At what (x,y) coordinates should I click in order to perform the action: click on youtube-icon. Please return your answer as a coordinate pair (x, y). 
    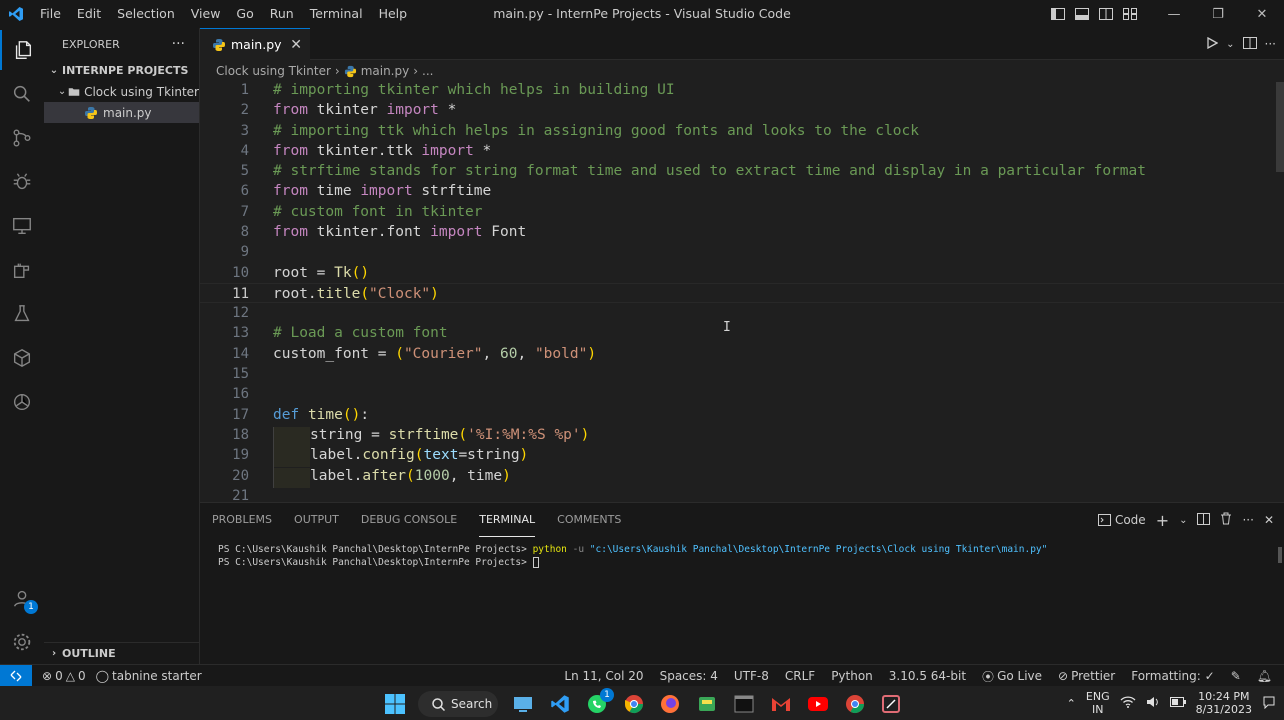
    Looking at the image, I should click on (818, 704).